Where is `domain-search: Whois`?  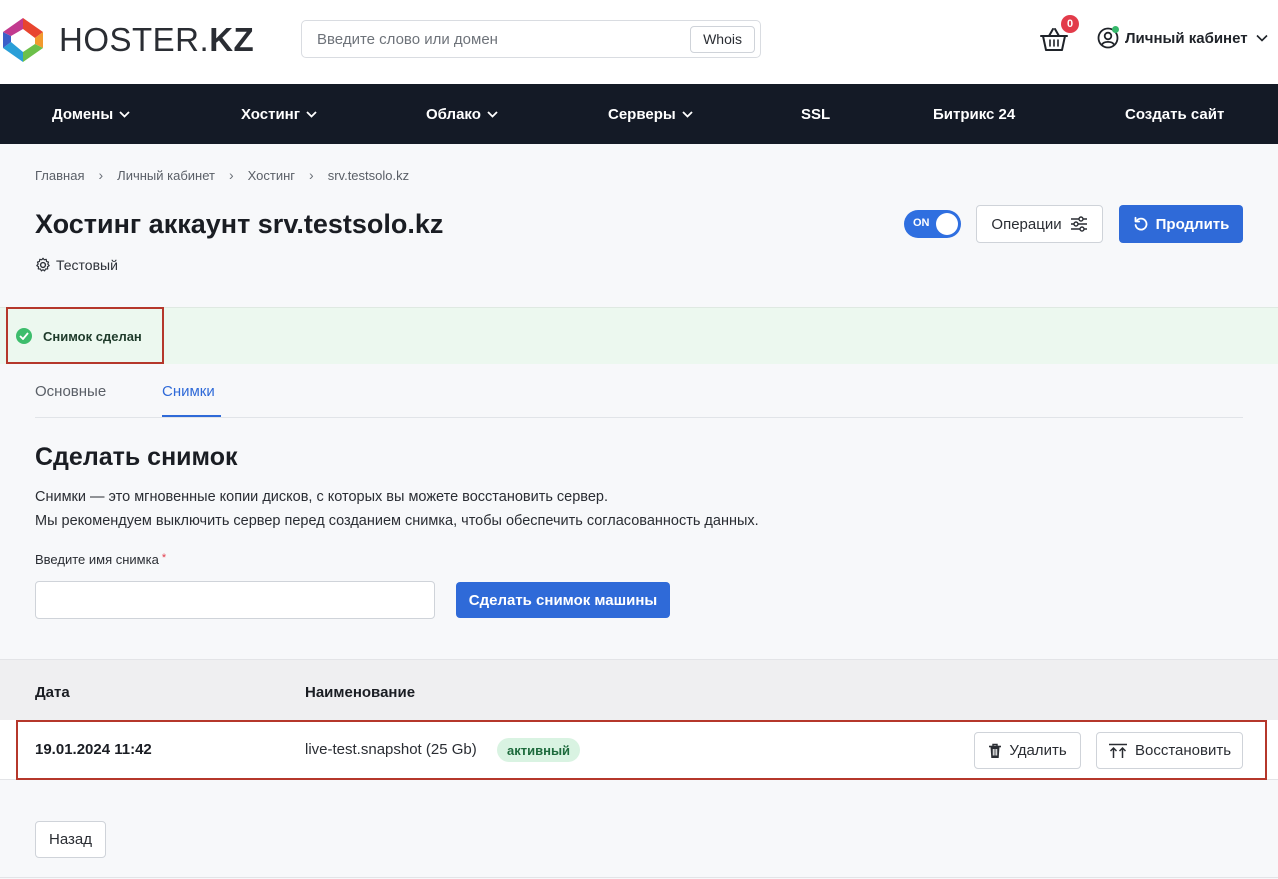
domain-search: Whois is located at coordinates (531, 39).